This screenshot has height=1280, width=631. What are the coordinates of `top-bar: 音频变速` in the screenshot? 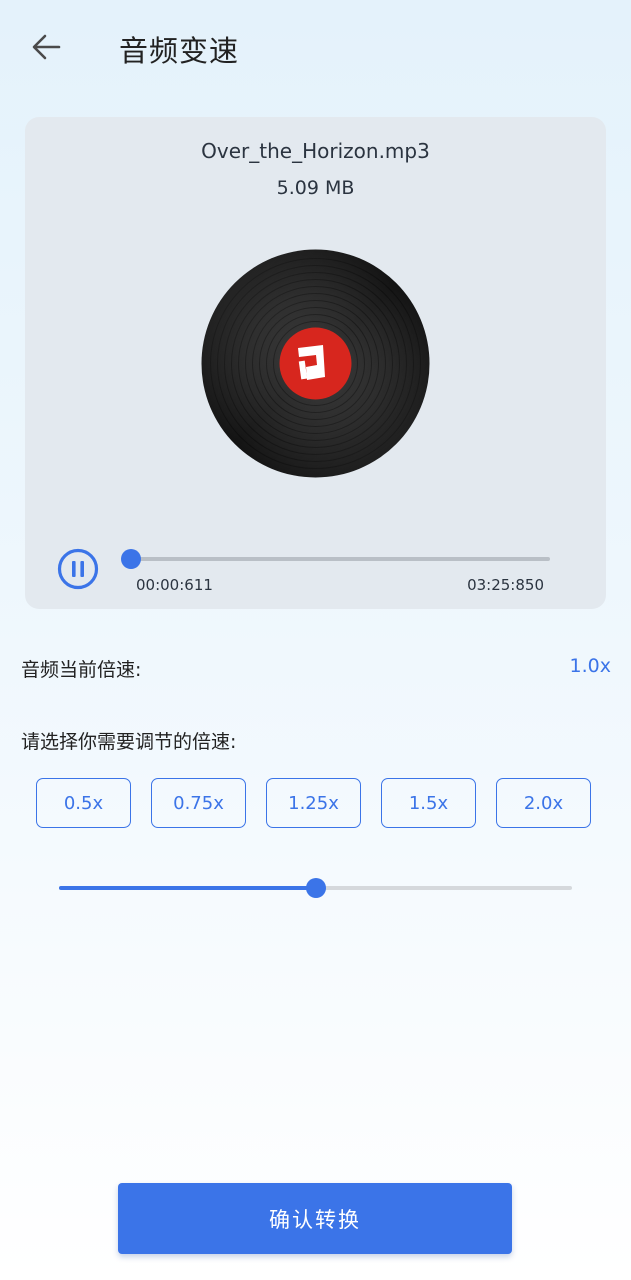 It's located at (315, 48).